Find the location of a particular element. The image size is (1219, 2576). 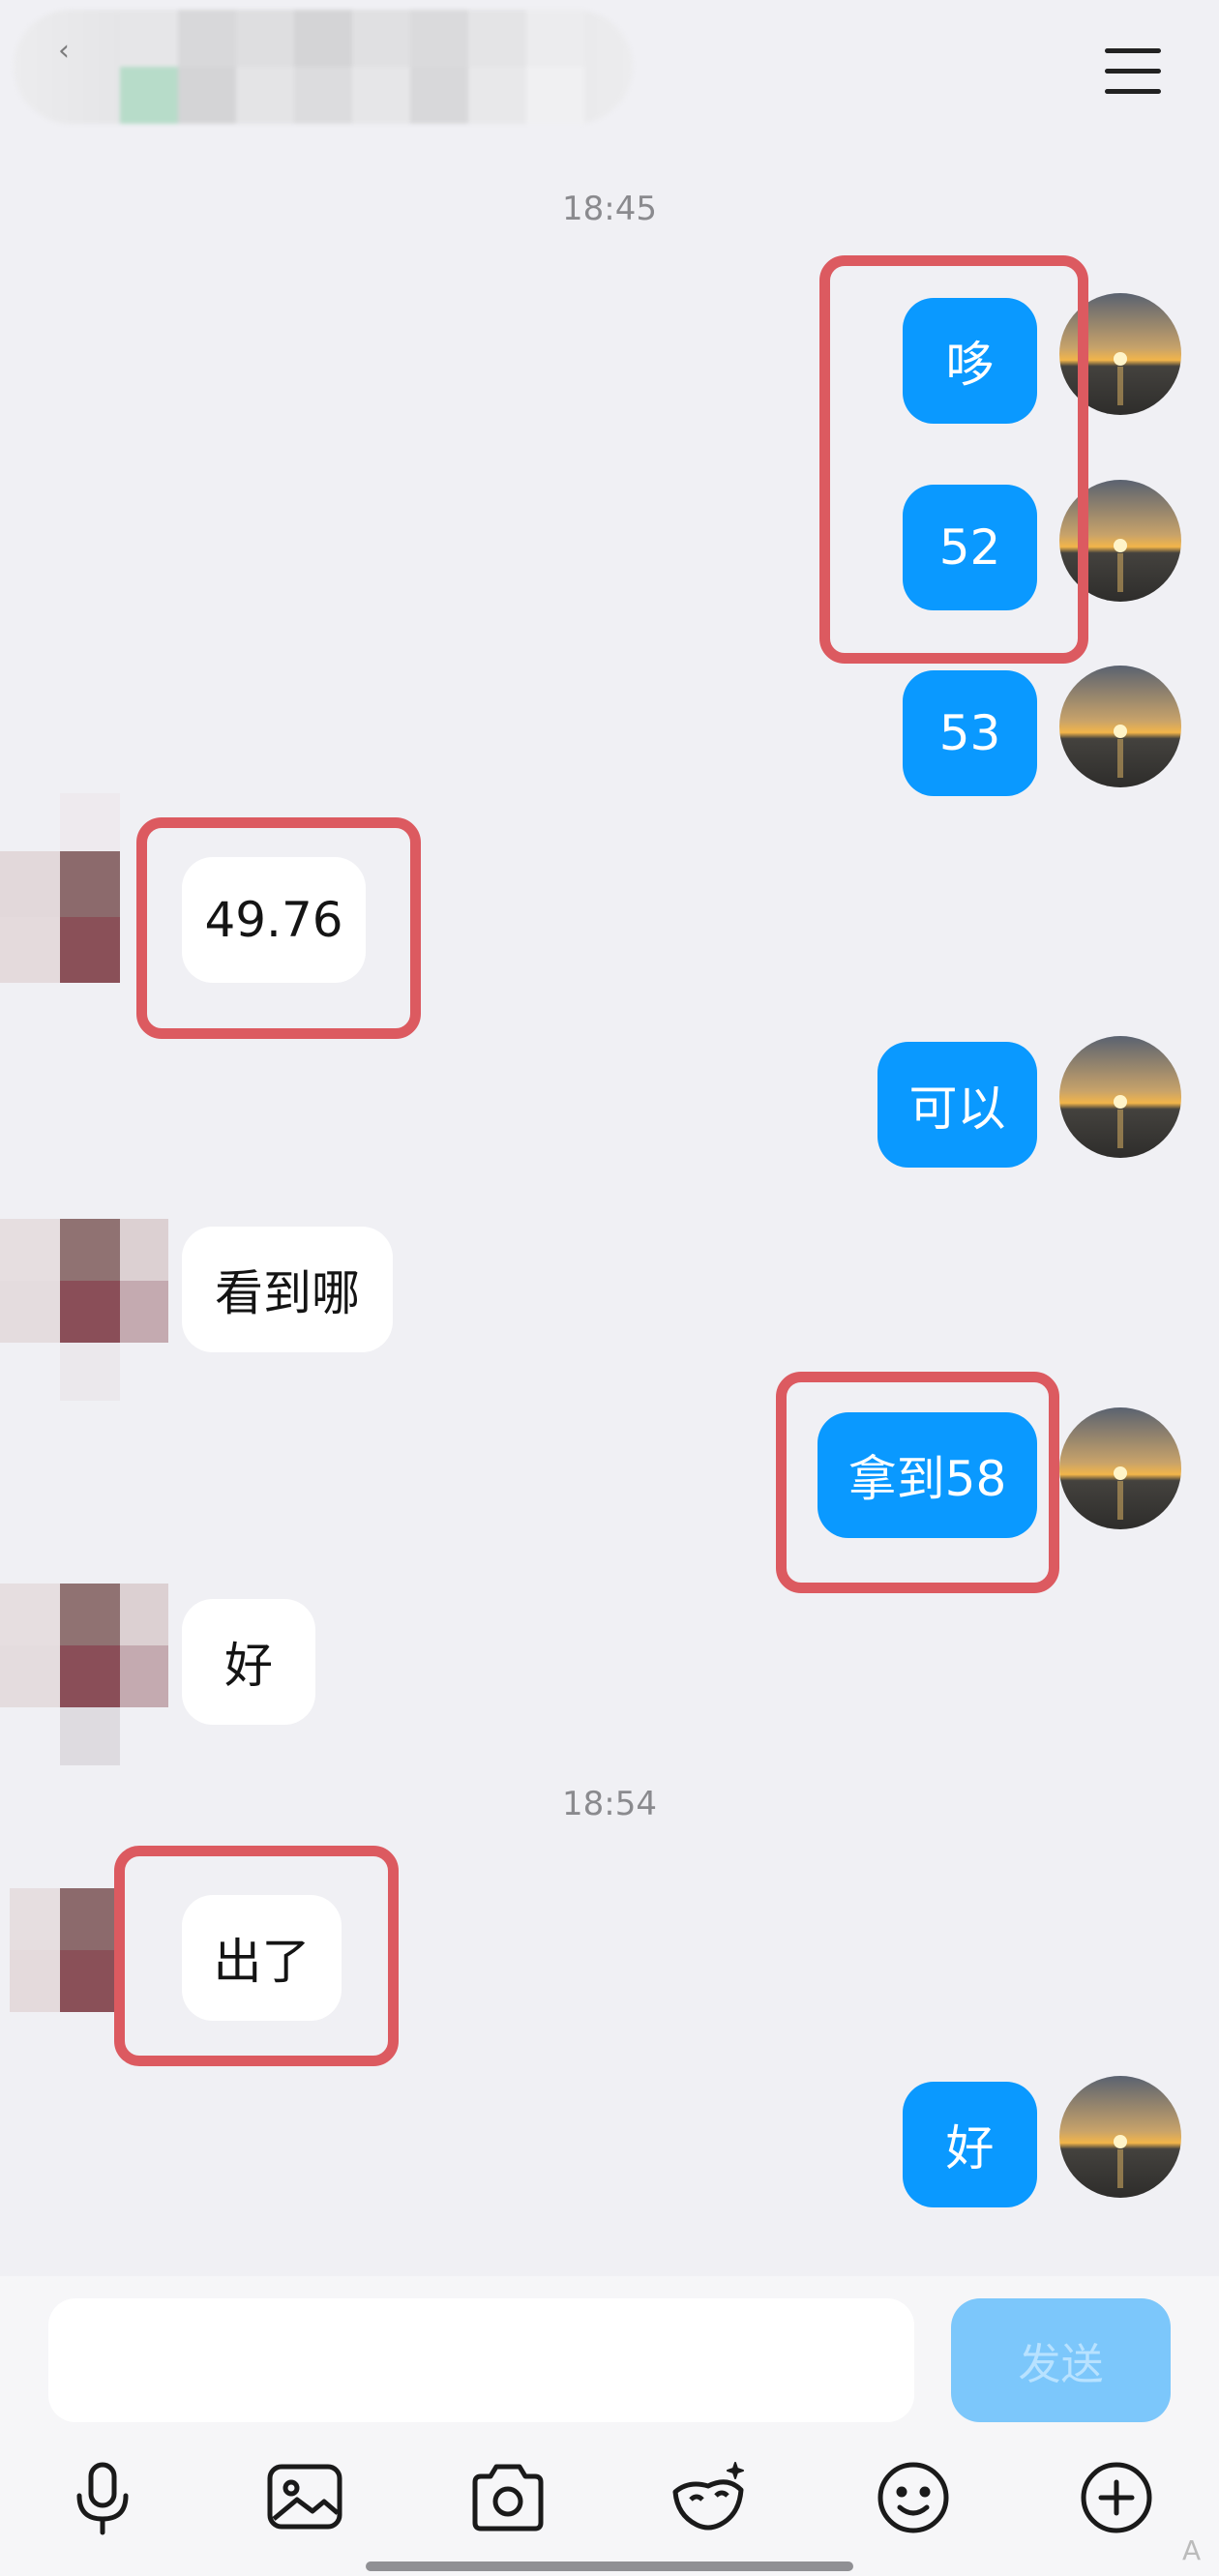

blurred-contact-name is located at coordinates (323, 67).